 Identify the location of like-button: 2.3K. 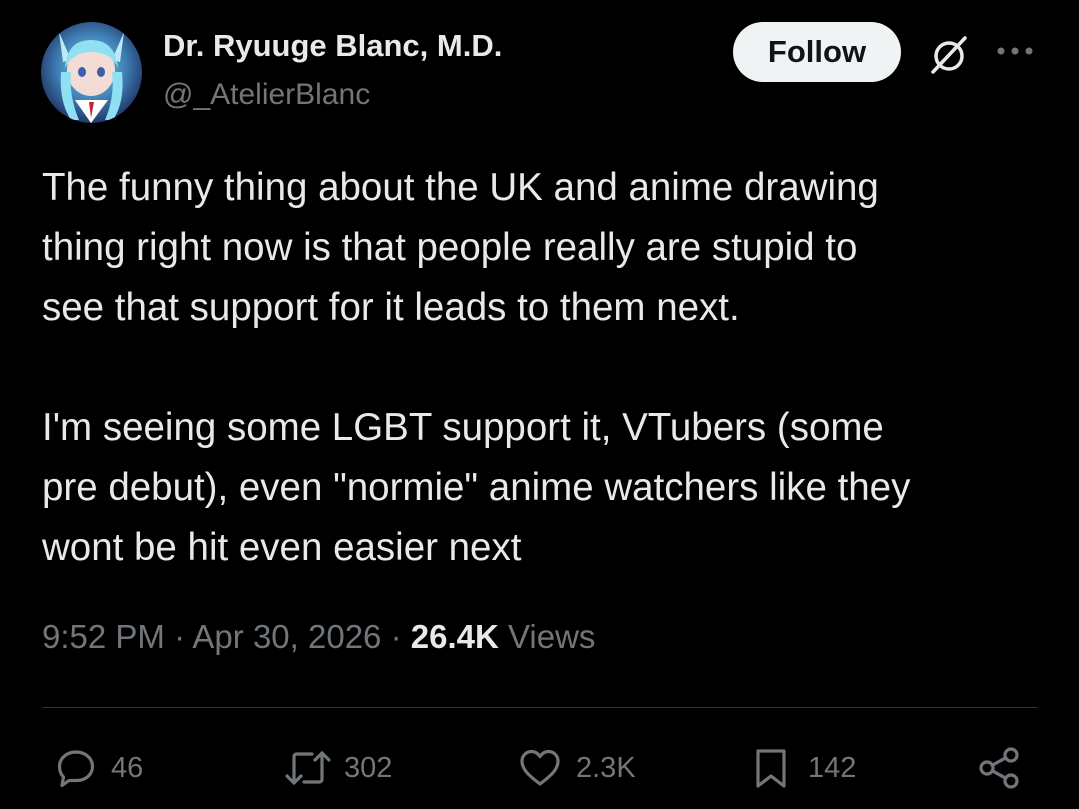
(577, 768).